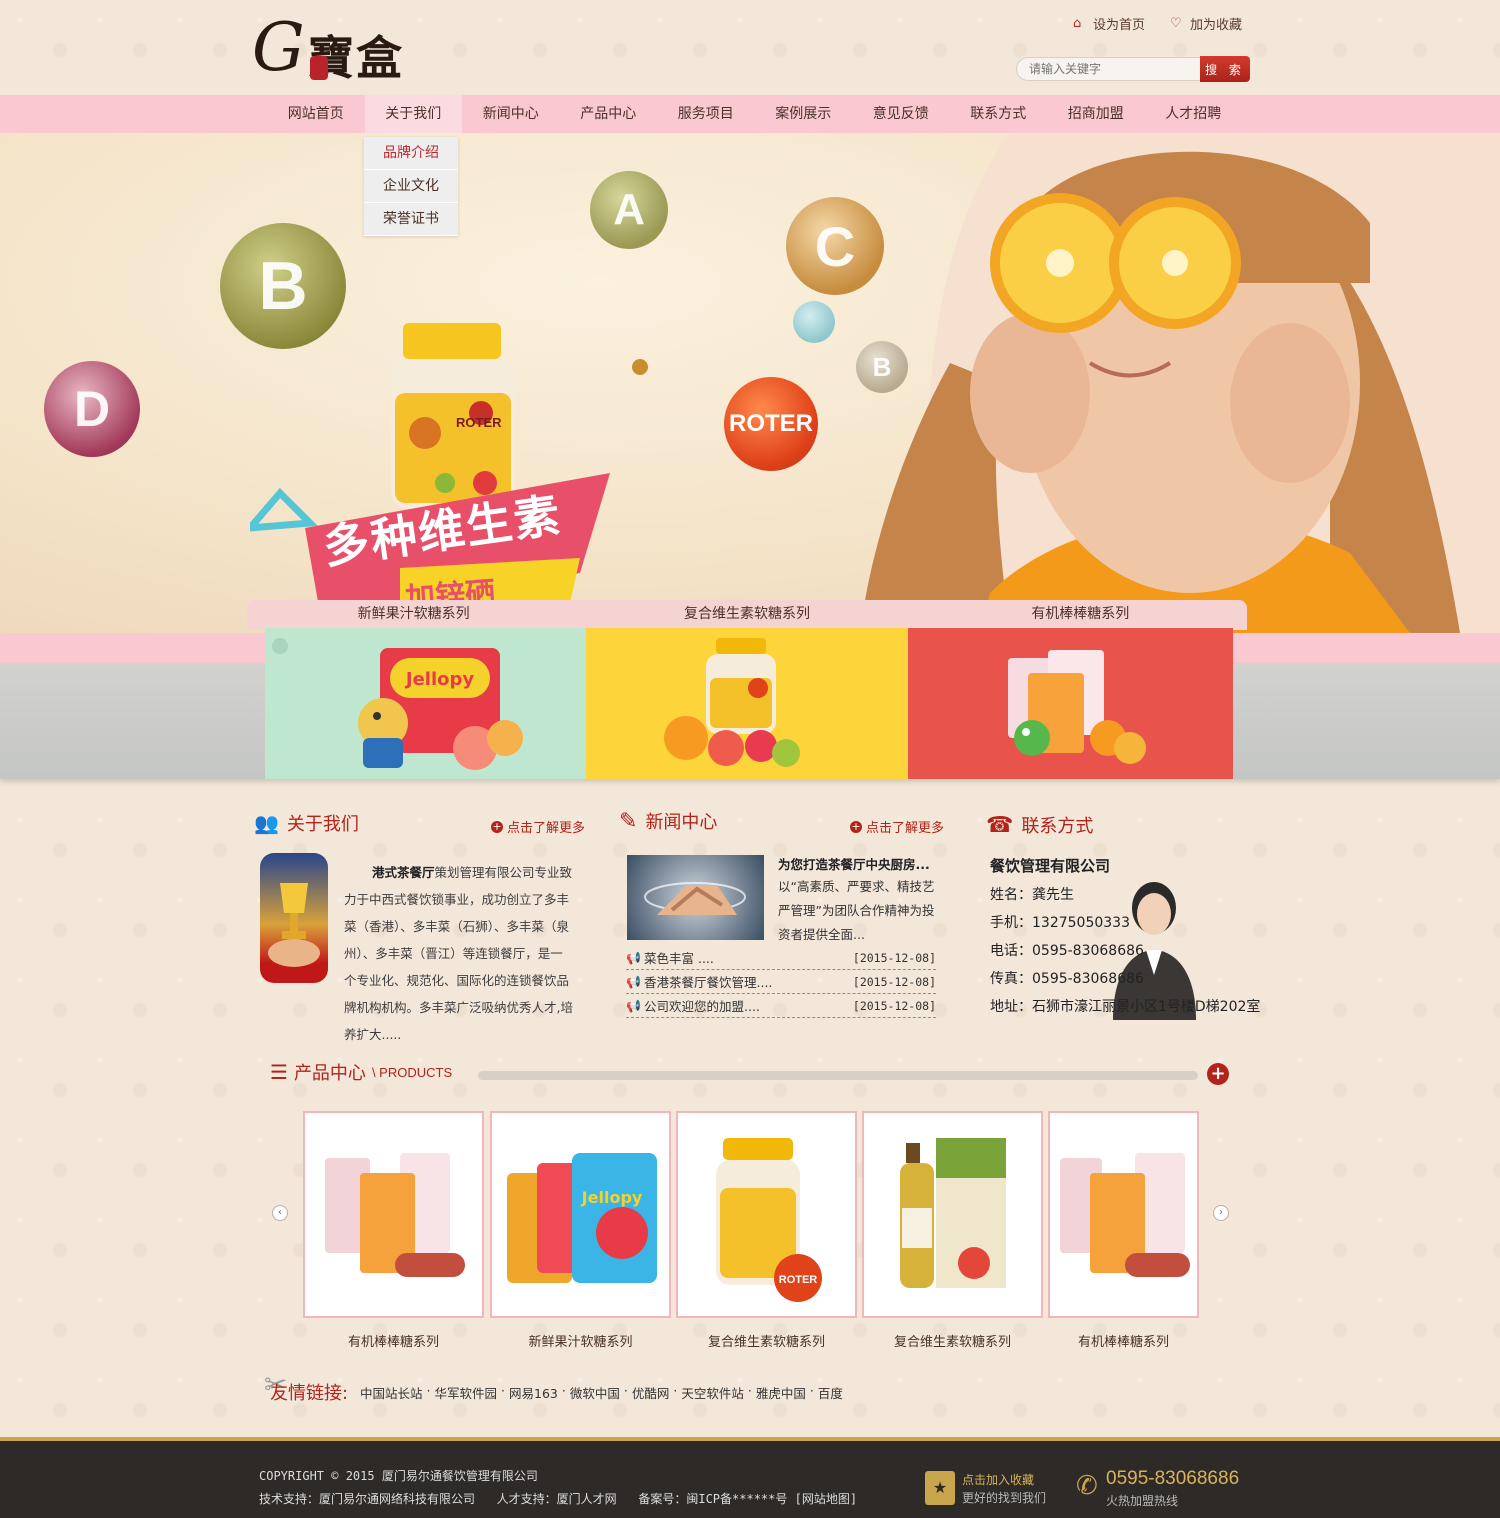  I want to click on carousel-prev-button: ‹, so click(280, 1213).